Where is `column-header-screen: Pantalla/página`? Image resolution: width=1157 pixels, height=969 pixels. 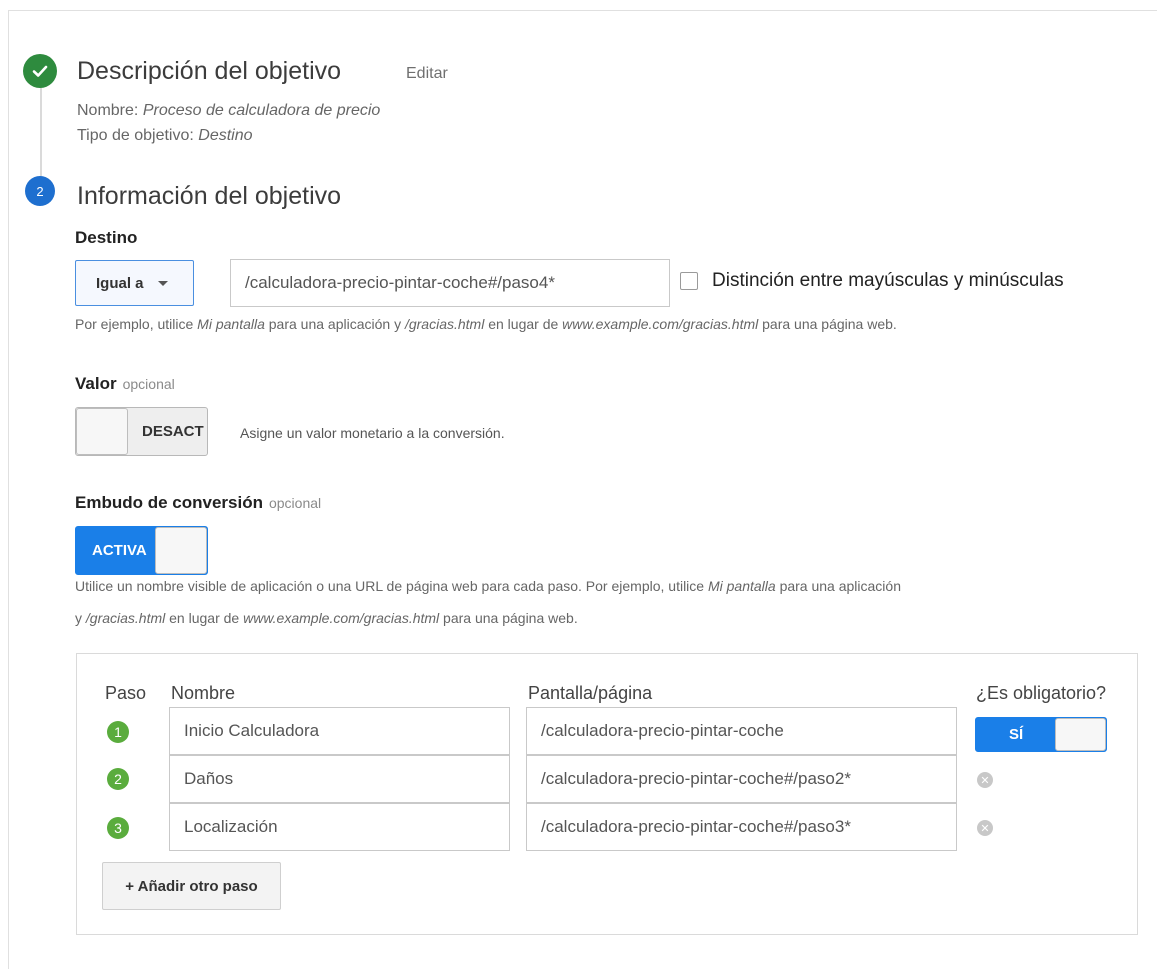 column-header-screen: Pantalla/página is located at coordinates (590, 693).